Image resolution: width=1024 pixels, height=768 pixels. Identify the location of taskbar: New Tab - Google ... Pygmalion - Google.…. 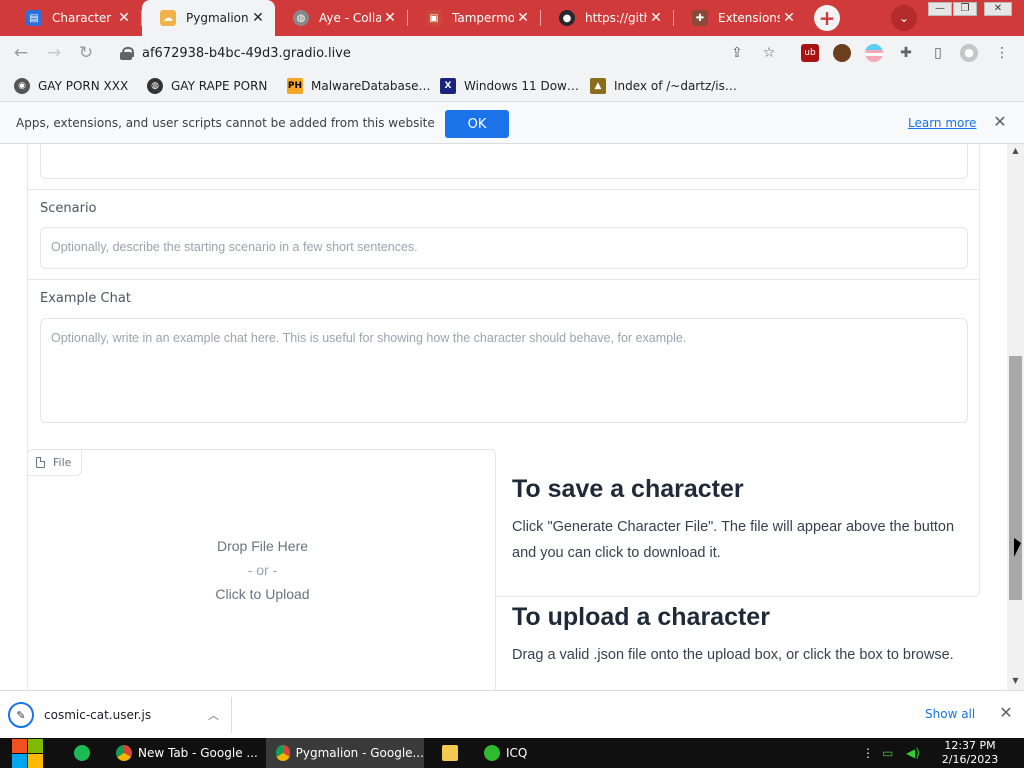
(512, 753).